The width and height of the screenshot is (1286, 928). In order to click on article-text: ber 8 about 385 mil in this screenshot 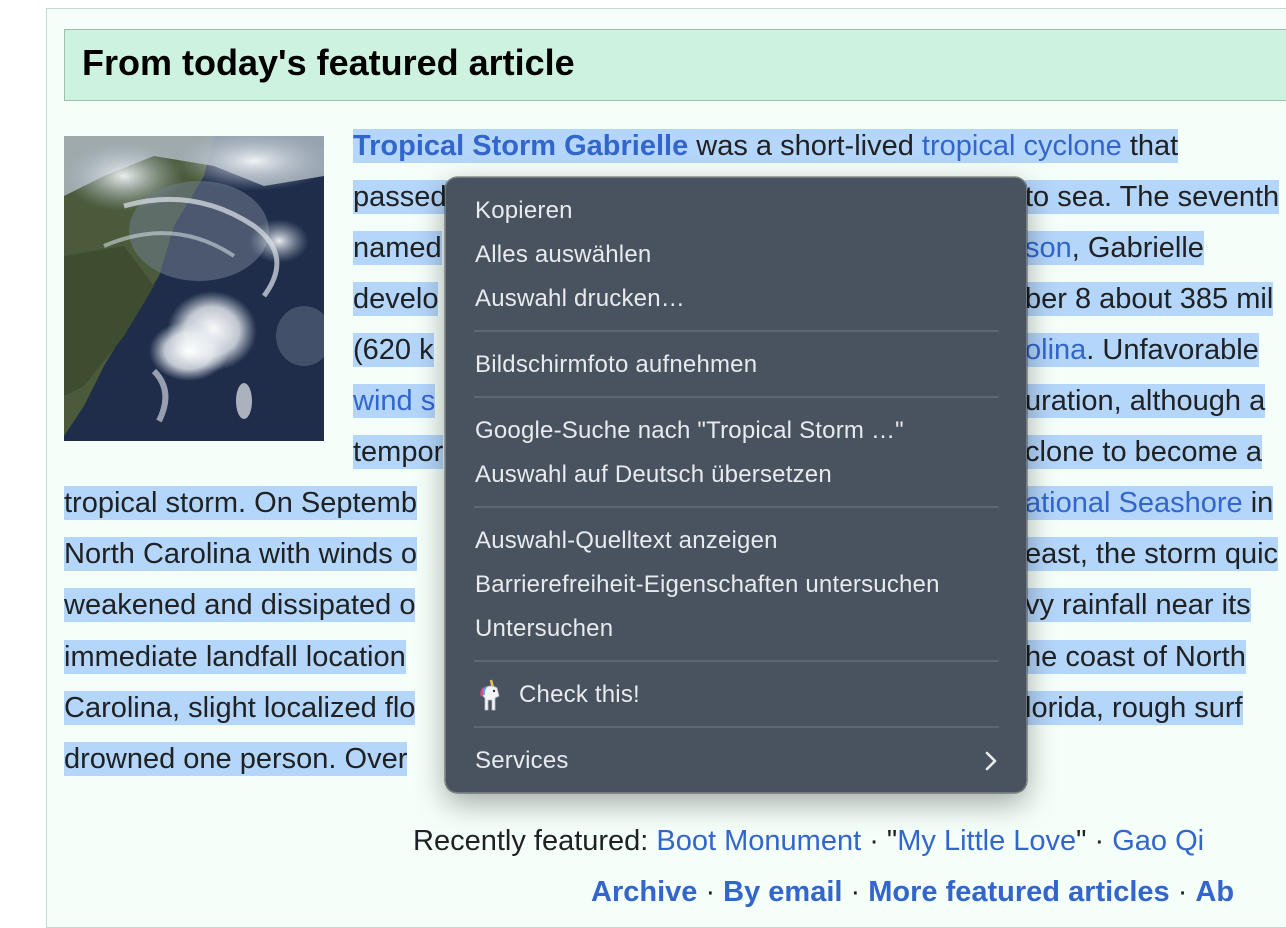, I will do `click(1149, 299)`.